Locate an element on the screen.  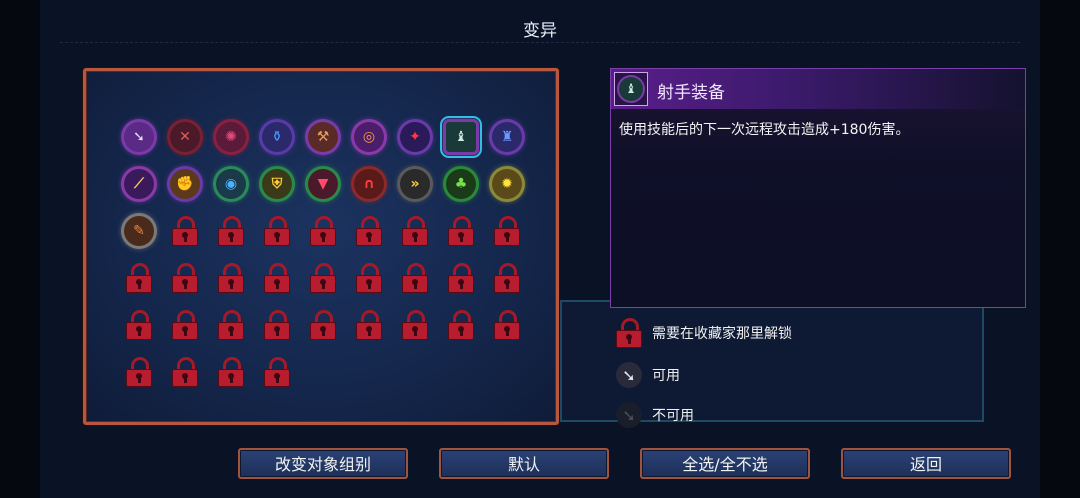
shield-icon: ⛨ is located at coordinates (277, 183).